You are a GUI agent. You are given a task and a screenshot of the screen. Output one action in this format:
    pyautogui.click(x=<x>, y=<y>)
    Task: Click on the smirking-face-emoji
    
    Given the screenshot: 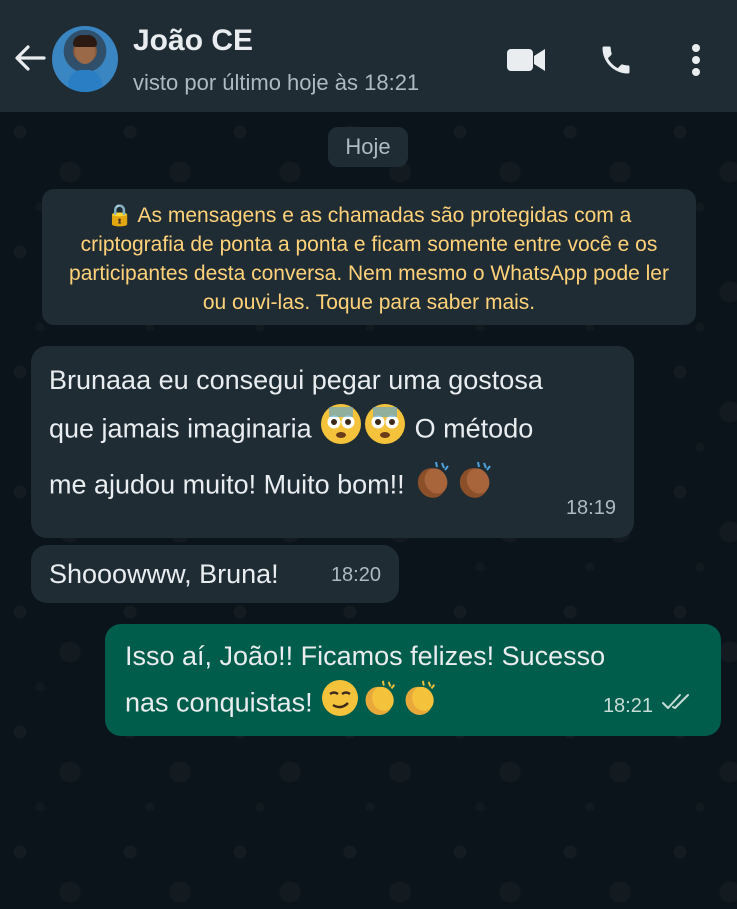 What is the action you would take?
    pyautogui.click(x=340, y=704)
    